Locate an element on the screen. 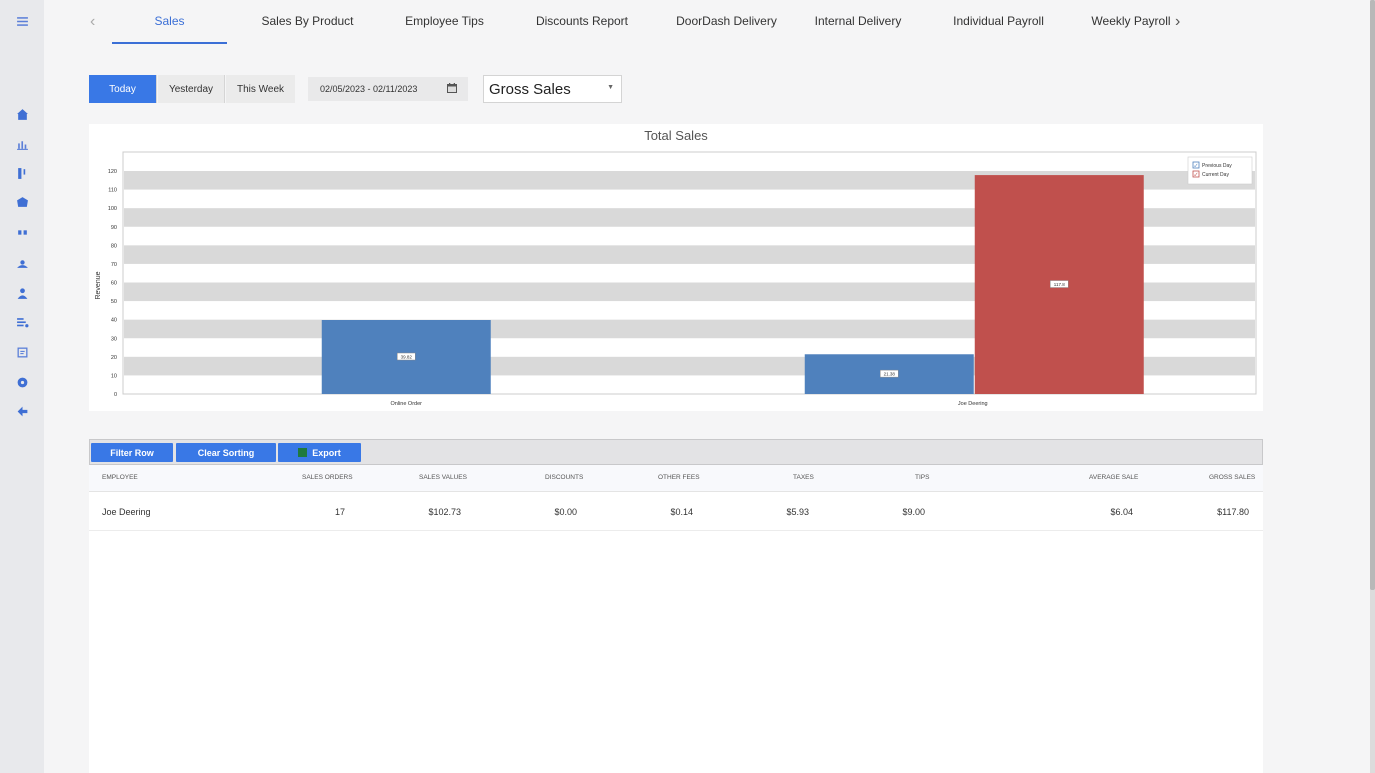 The width and height of the screenshot is (1375, 773). y-axis-label: Revenue is located at coordinates (98, 285).